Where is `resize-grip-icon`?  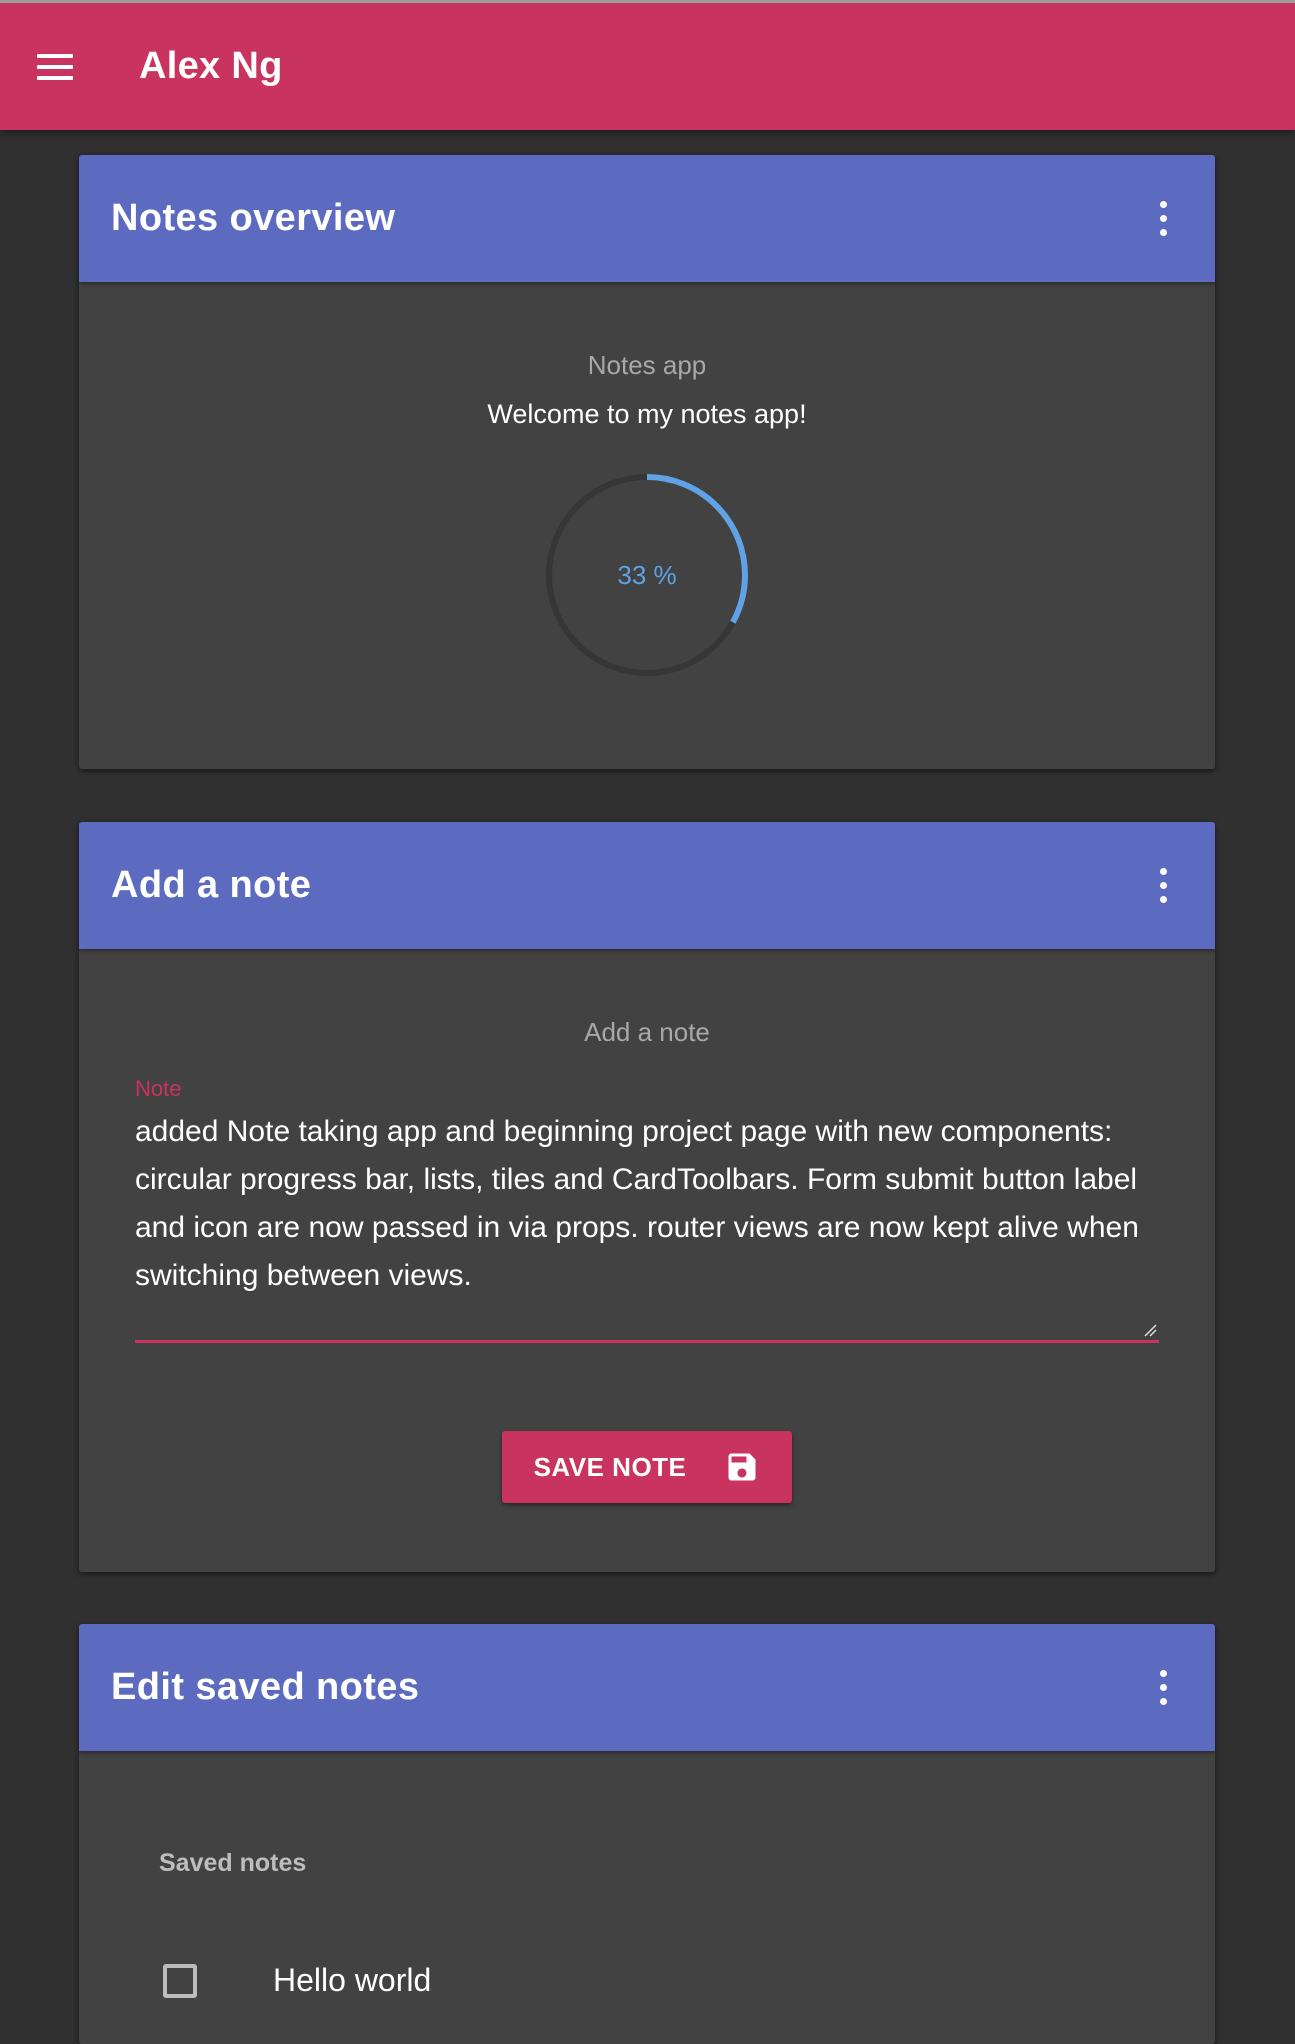
resize-grip-icon is located at coordinates (1150, 1330).